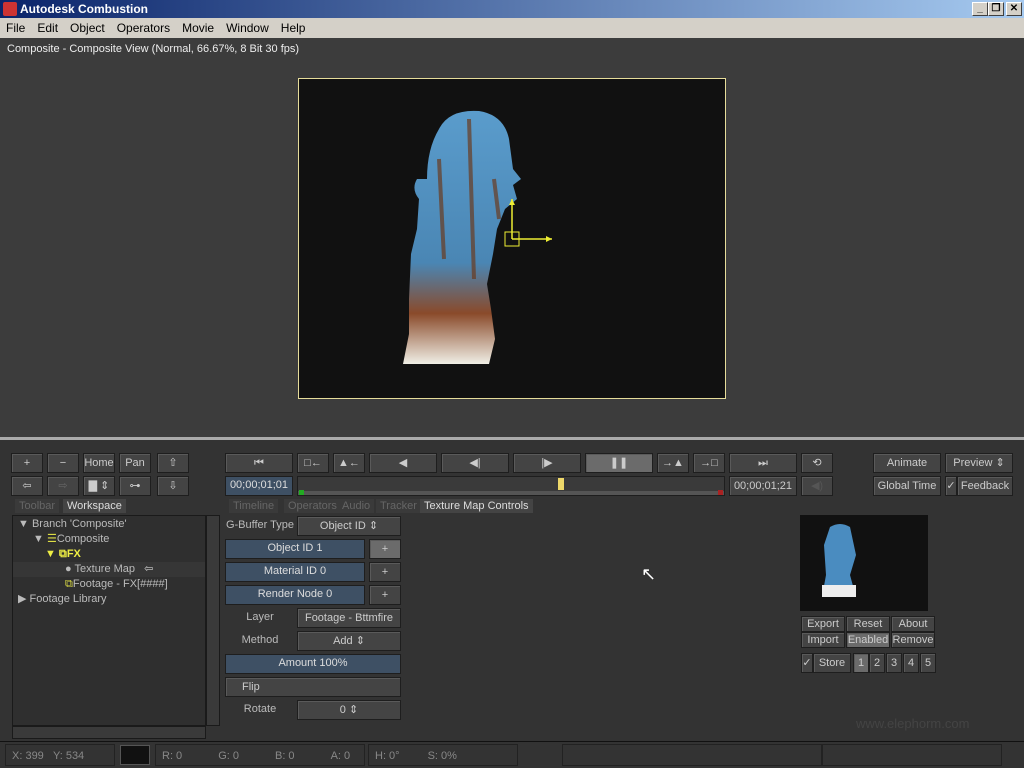  I want to click on method-select: Add ⇕, so click(349, 641).